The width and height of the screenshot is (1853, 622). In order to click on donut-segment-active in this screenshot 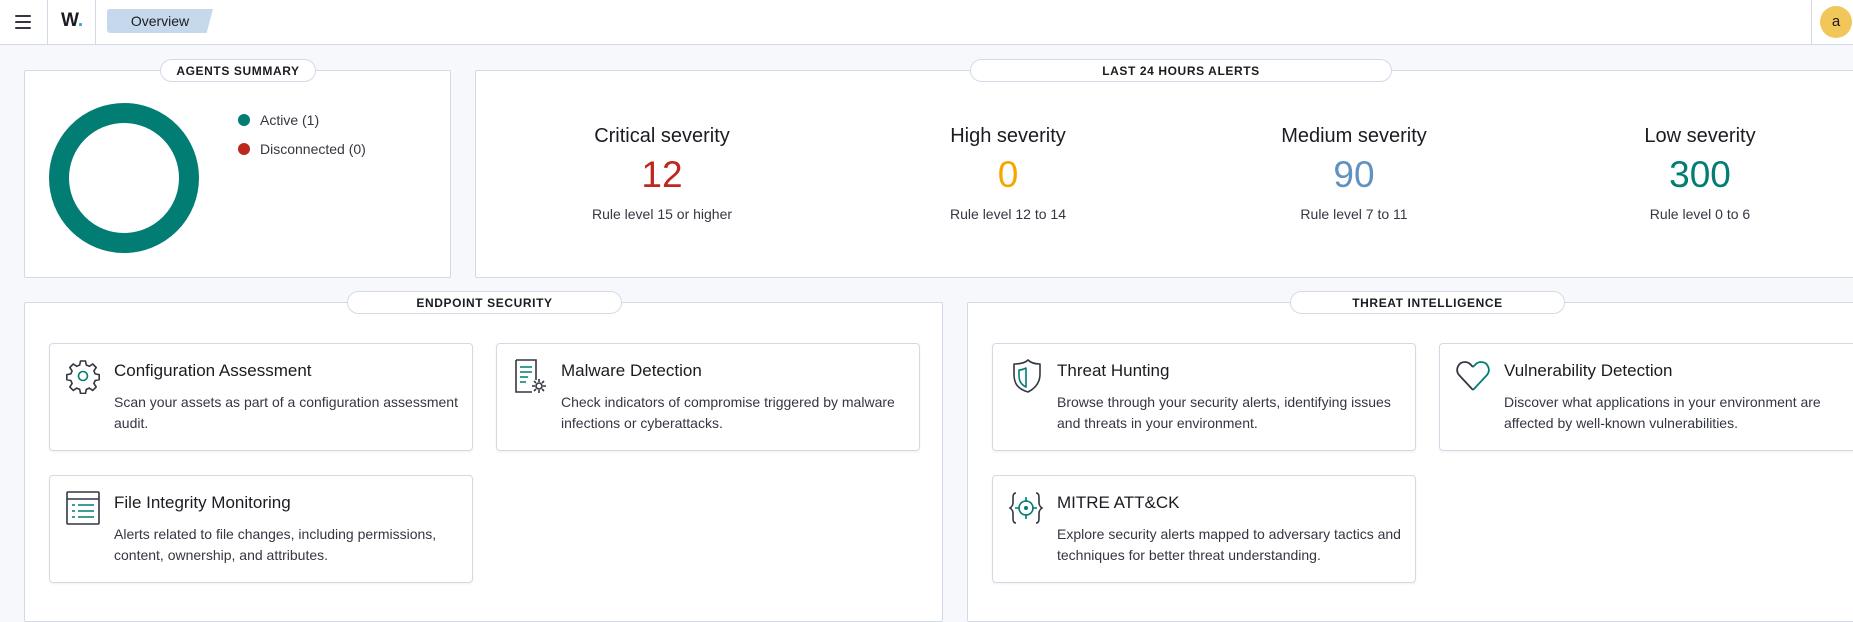, I will do `click(124, 178)`.